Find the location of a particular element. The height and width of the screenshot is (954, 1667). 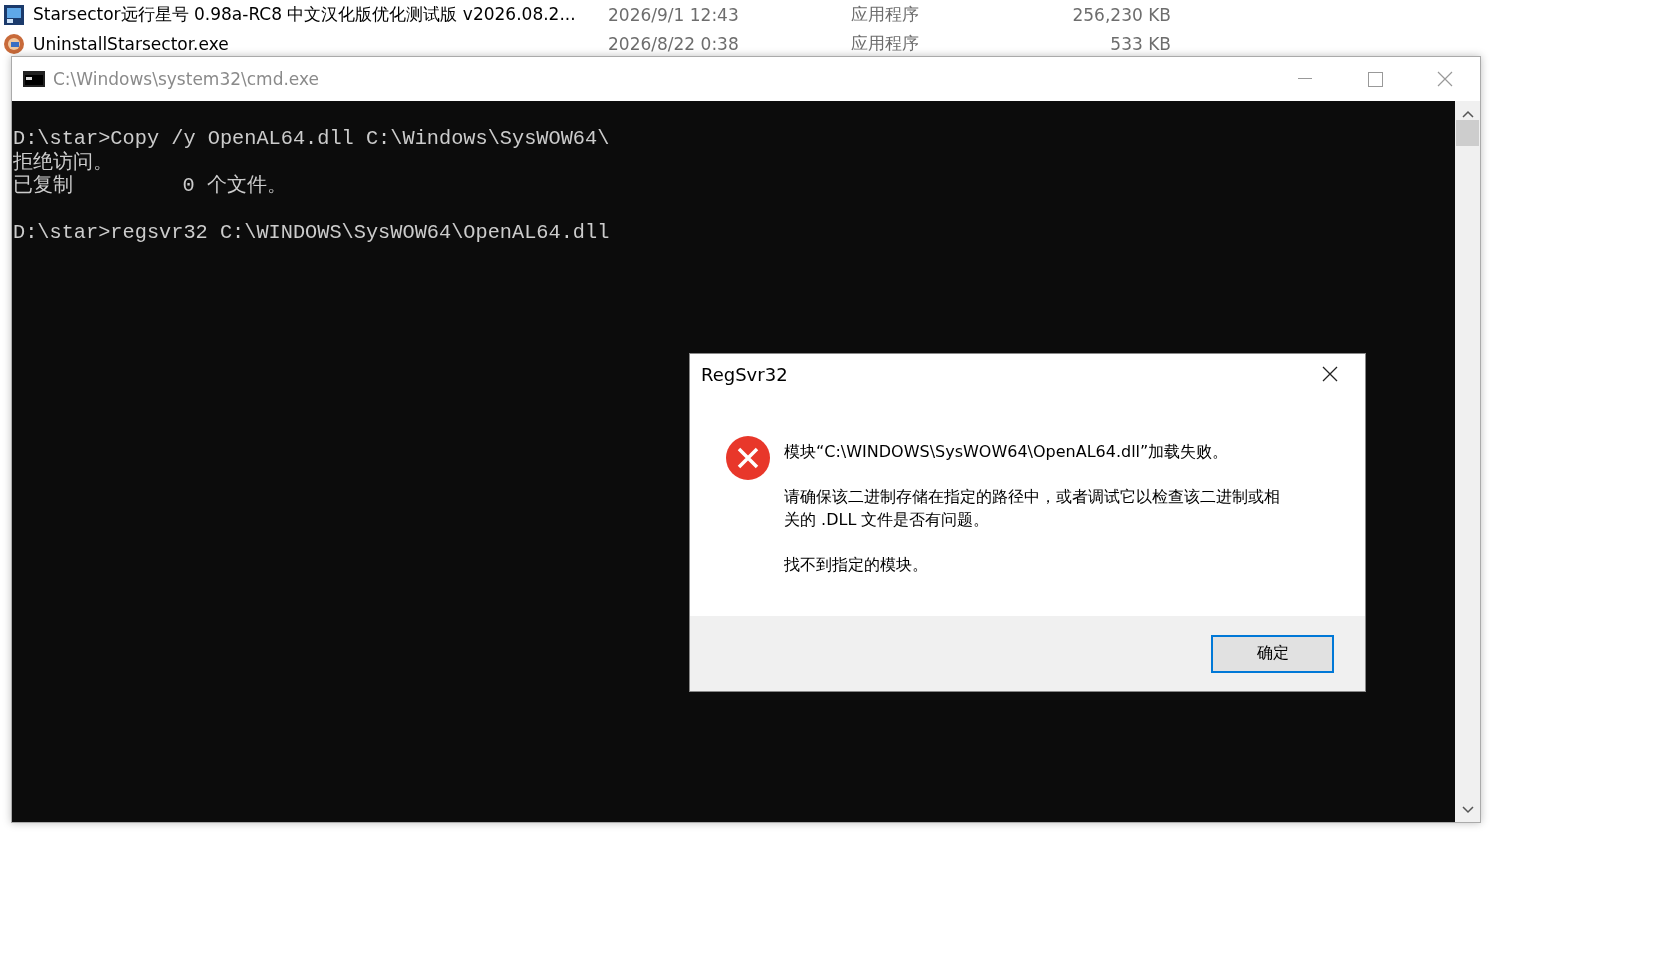

dialog-title: RegSvr32 is located at coordinates (744, 374).